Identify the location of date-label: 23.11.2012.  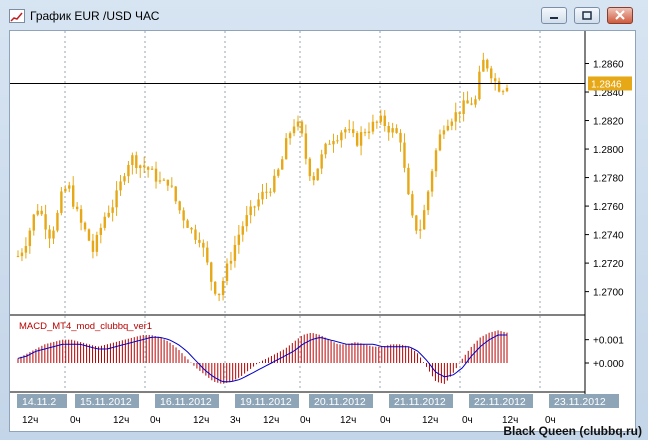
(584, 401).